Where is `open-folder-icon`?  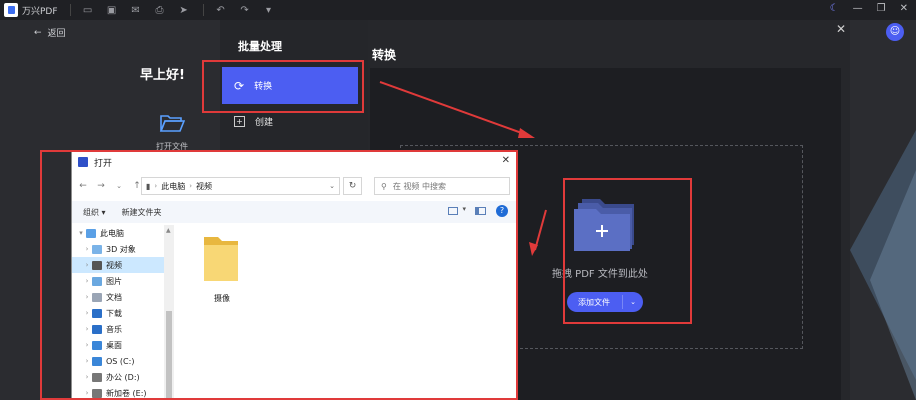
open-folder-icon is located at coordinates (172, 123).